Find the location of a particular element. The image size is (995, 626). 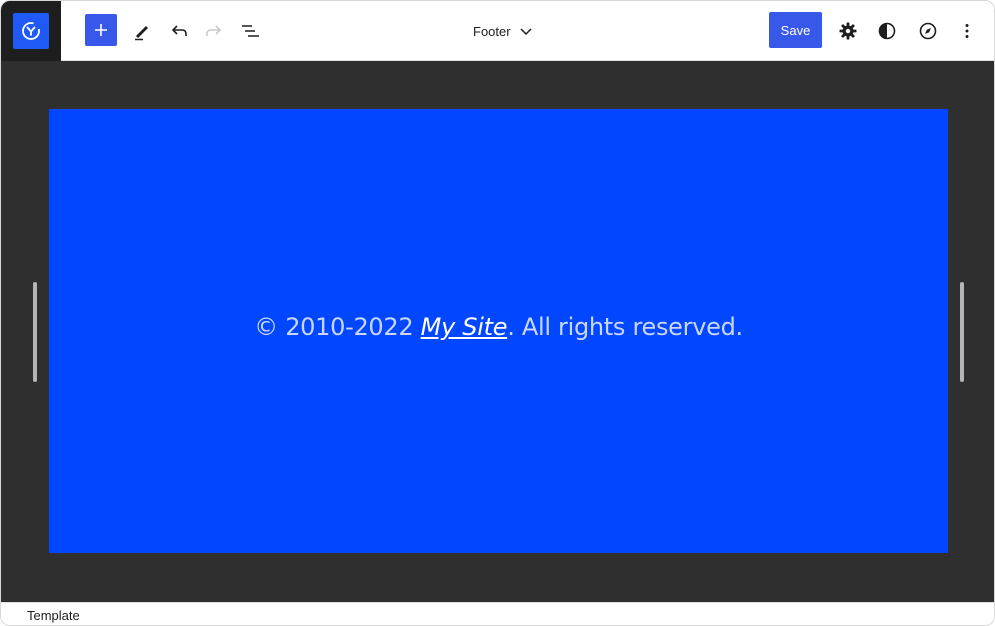

redo-icon is located at coordinates (214, 30).